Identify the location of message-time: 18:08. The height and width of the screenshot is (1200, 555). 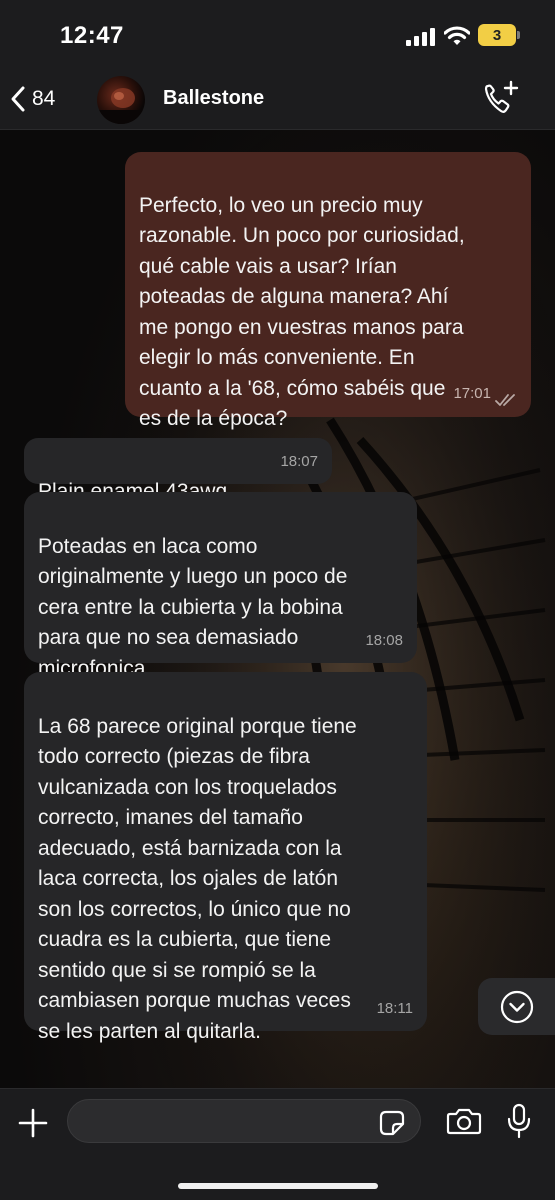
(384, 640).